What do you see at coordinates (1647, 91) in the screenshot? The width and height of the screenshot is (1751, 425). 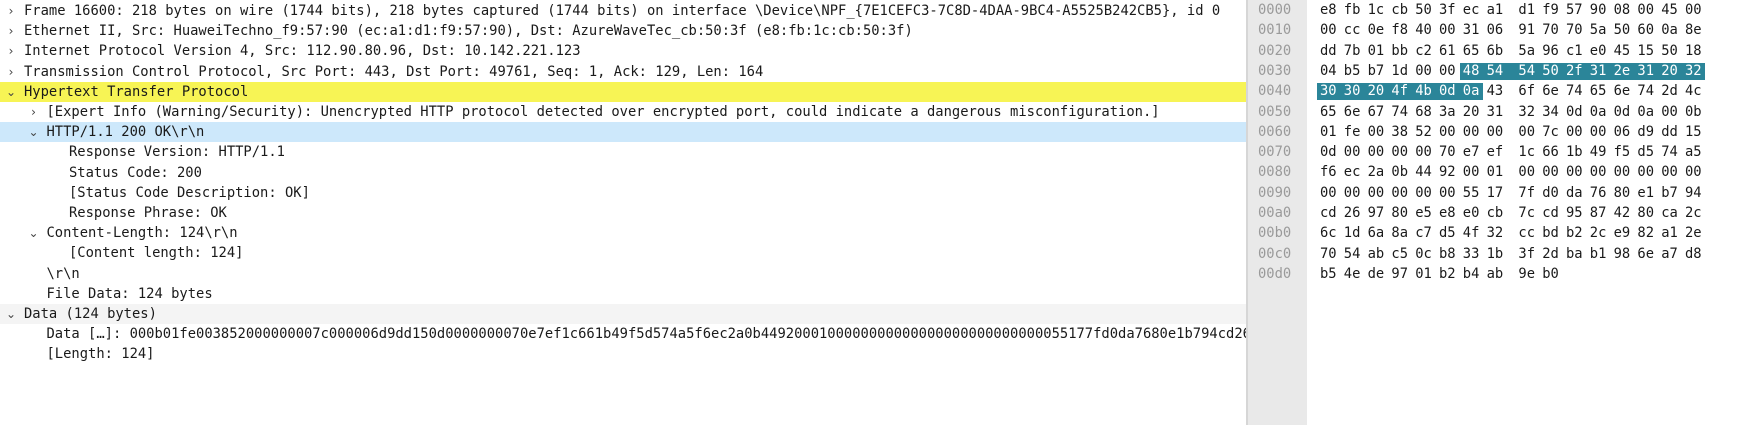 I see `hex-byte: 74` at bounding box center [1647, 91].